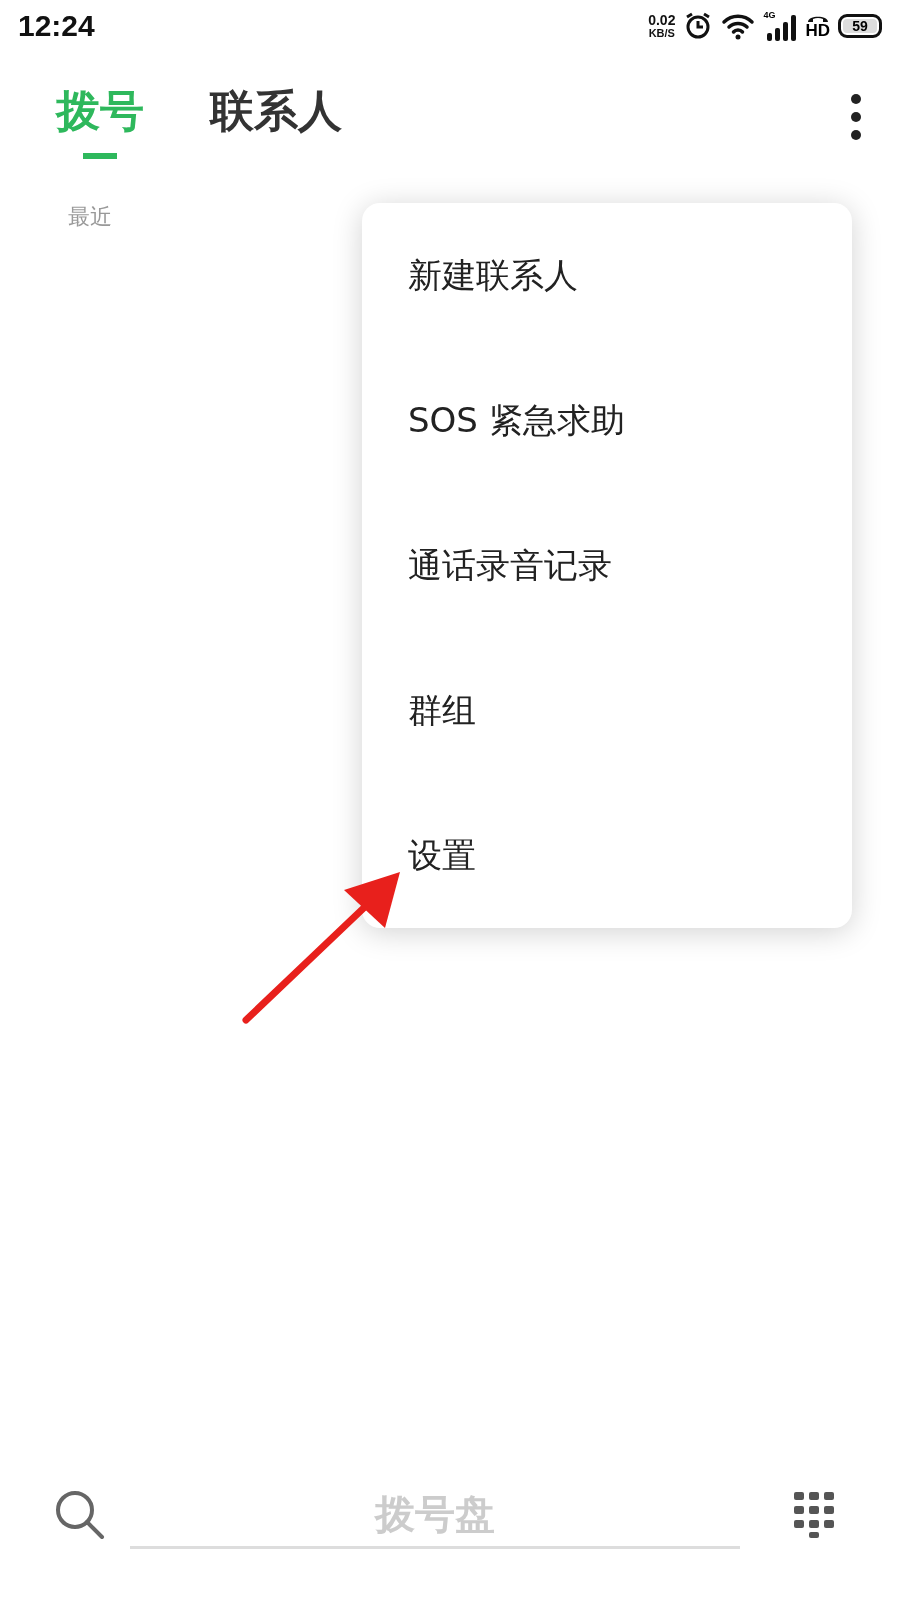 The height and width of the screenshot is (1600, 900). Describe the element at coordinates (607, 710) in the screenshot. I see `menu-item: 群组` at that location.